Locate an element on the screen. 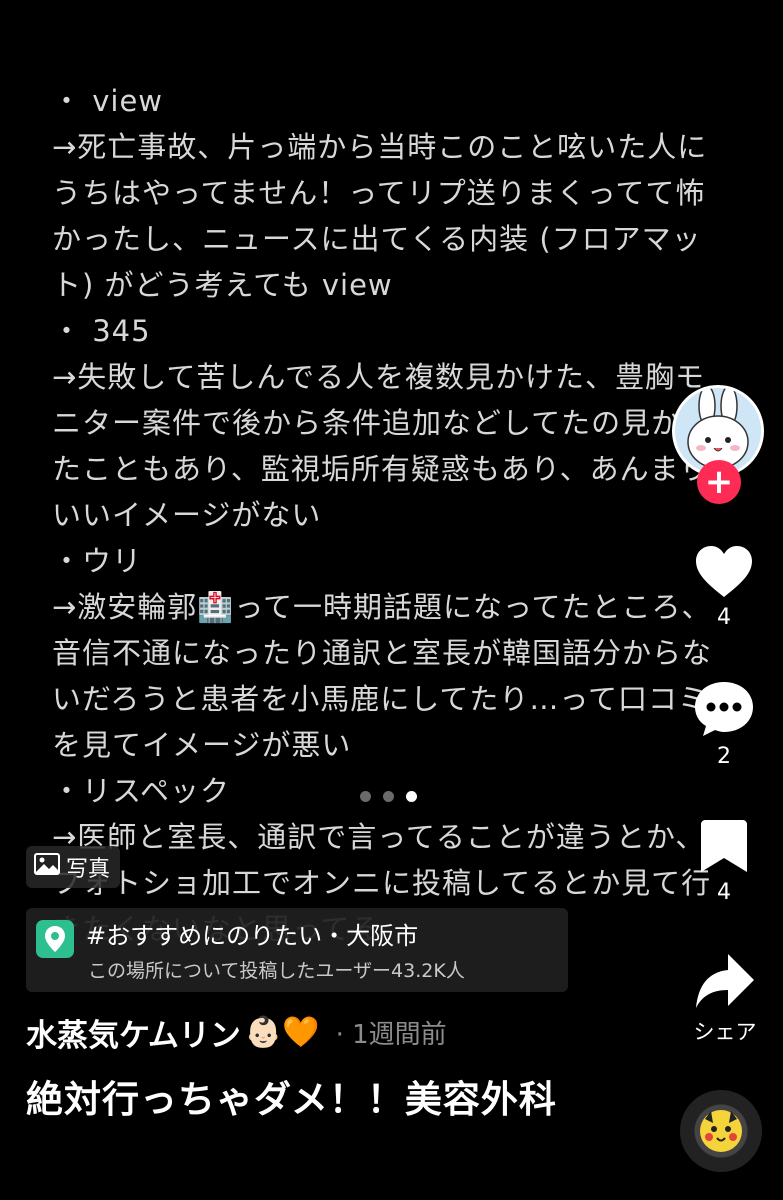  bookmark-count: 4 is located at coordinates (724, 892).